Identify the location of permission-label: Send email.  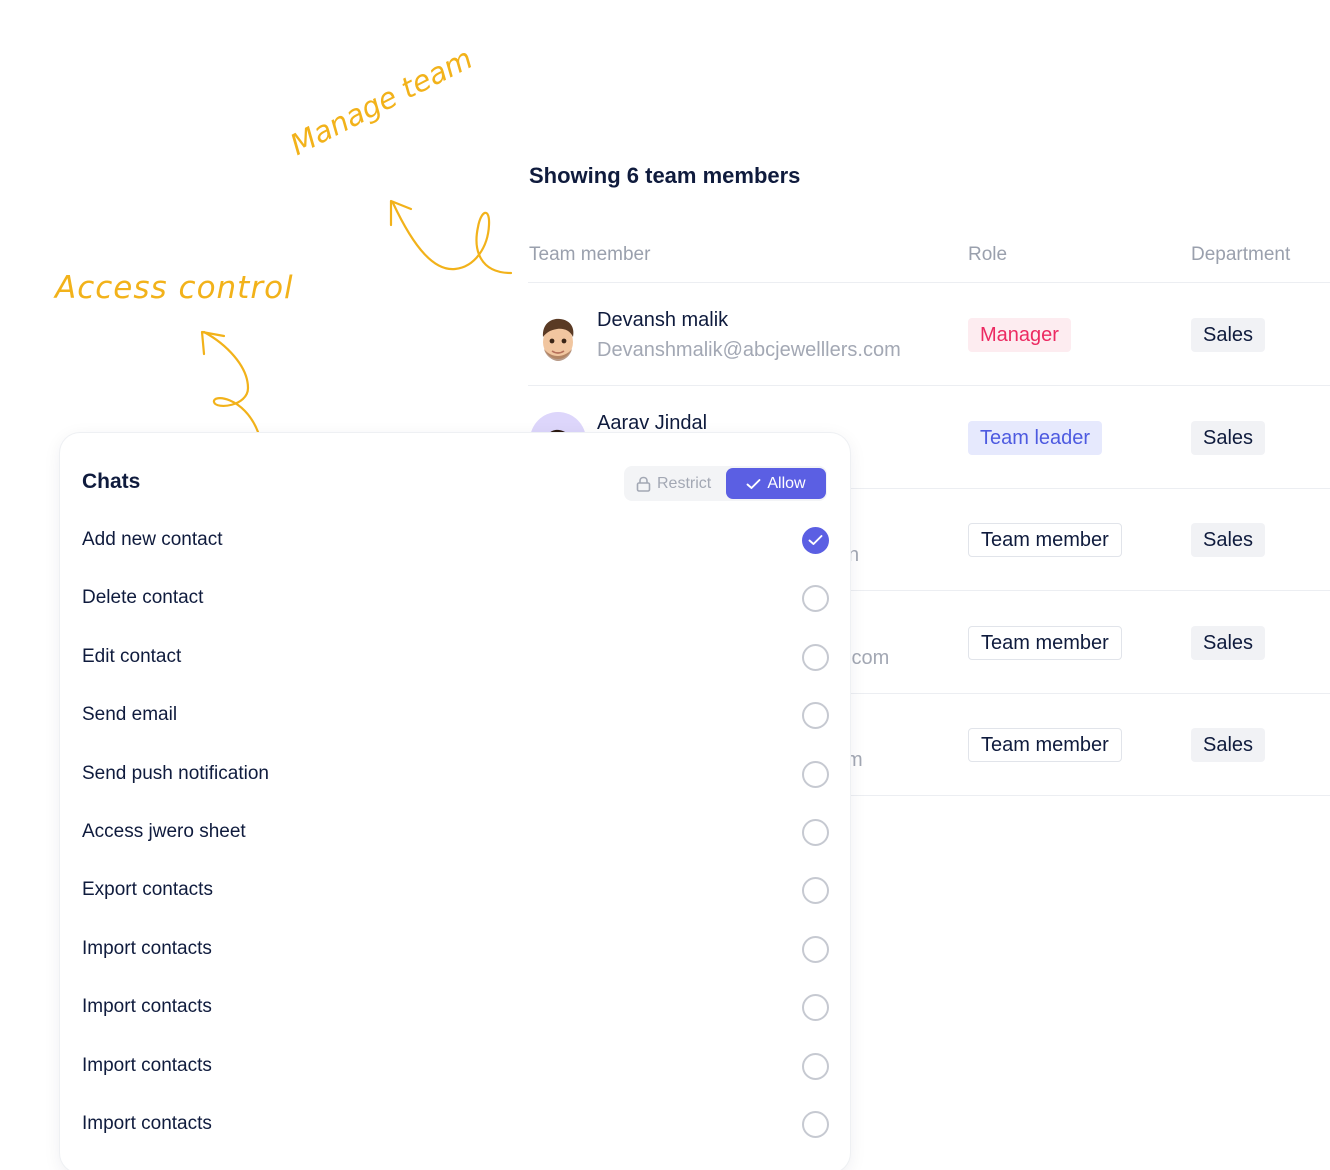
(130, 715).